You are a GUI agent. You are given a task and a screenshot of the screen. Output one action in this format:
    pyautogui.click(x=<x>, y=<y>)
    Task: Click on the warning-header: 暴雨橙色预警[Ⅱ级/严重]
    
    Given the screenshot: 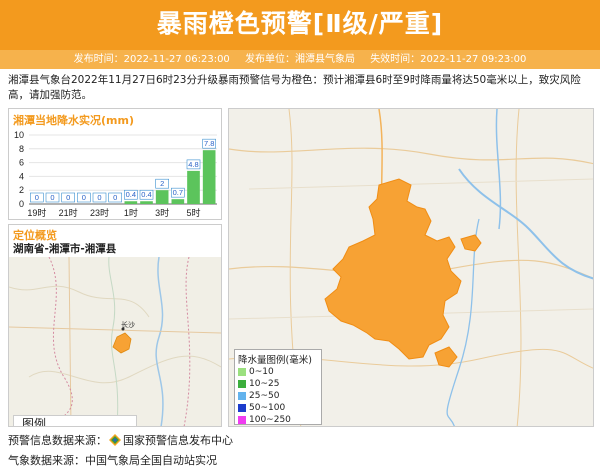 What is the action you would take?
    pyautogui.click(x=300, y=25)
    